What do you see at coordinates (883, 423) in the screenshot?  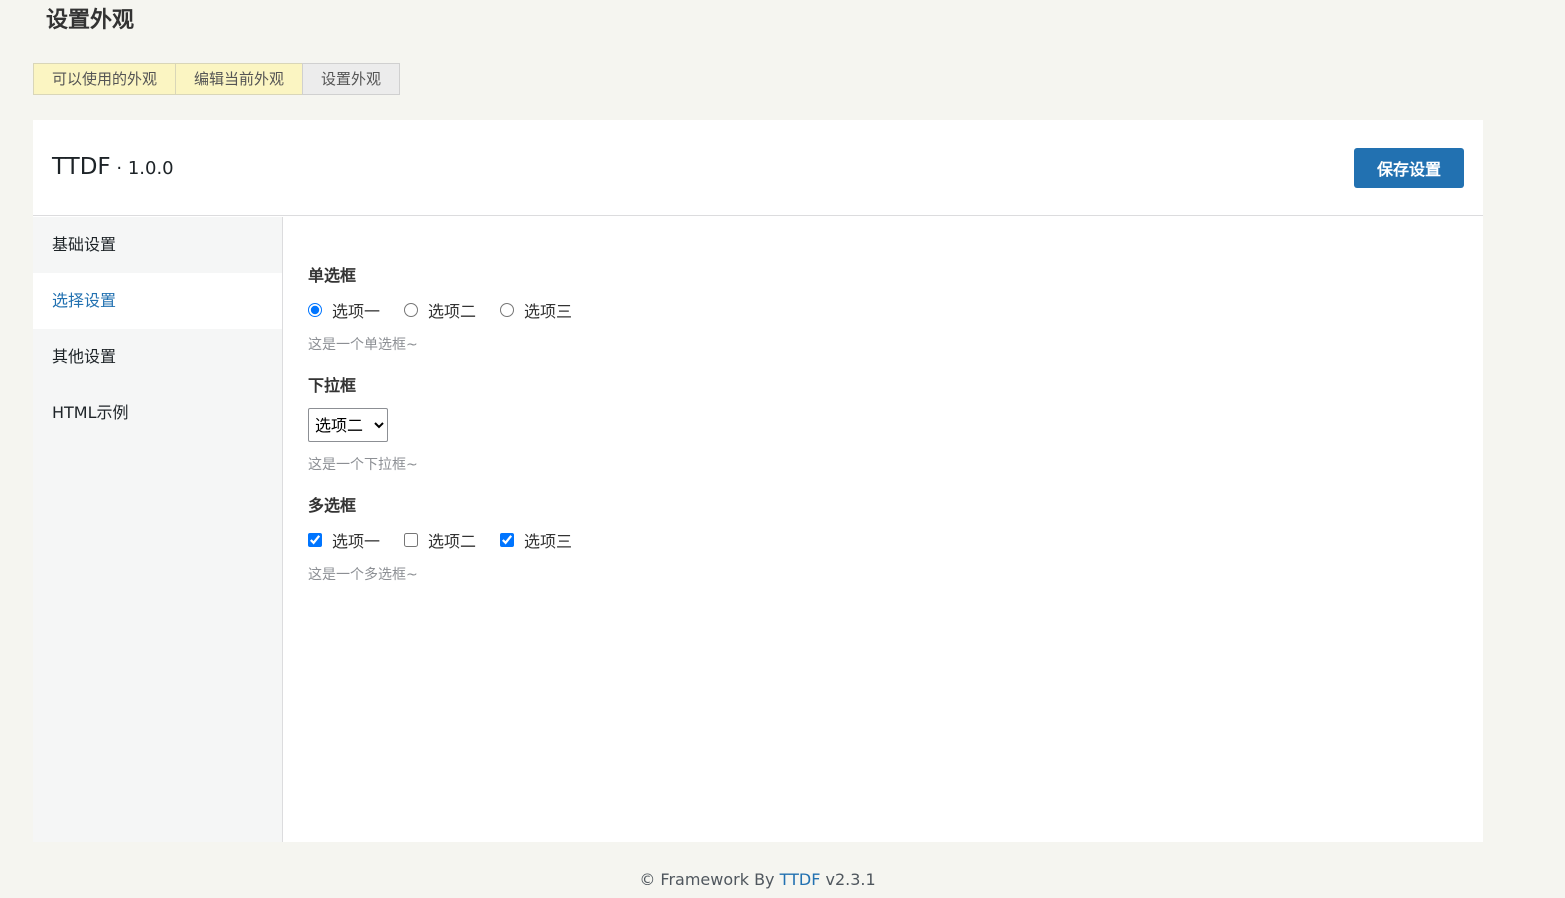 I see `select-field: 下拉框 选项二 这是一个下拉框~` at bounding box center [883, 423].